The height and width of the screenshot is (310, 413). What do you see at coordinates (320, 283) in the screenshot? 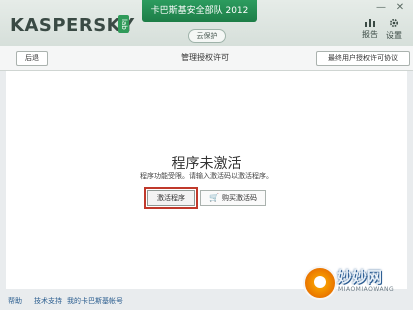
I see `watermark-logo` at bounding box center [320, 283].